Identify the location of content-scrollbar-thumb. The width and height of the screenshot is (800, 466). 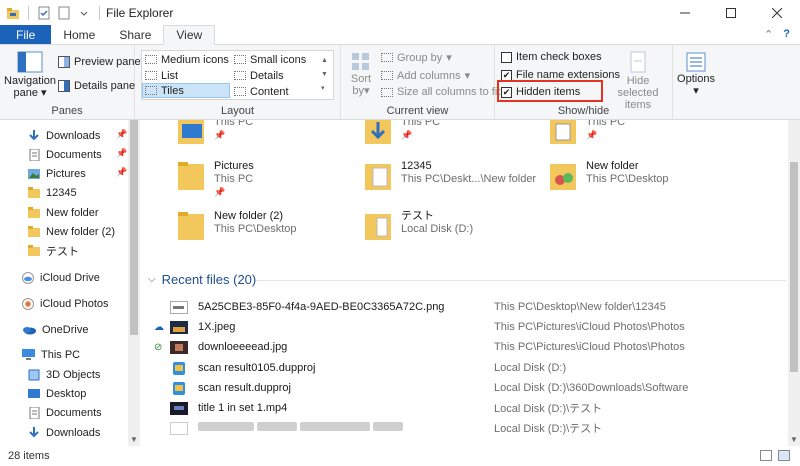
(794, 267).